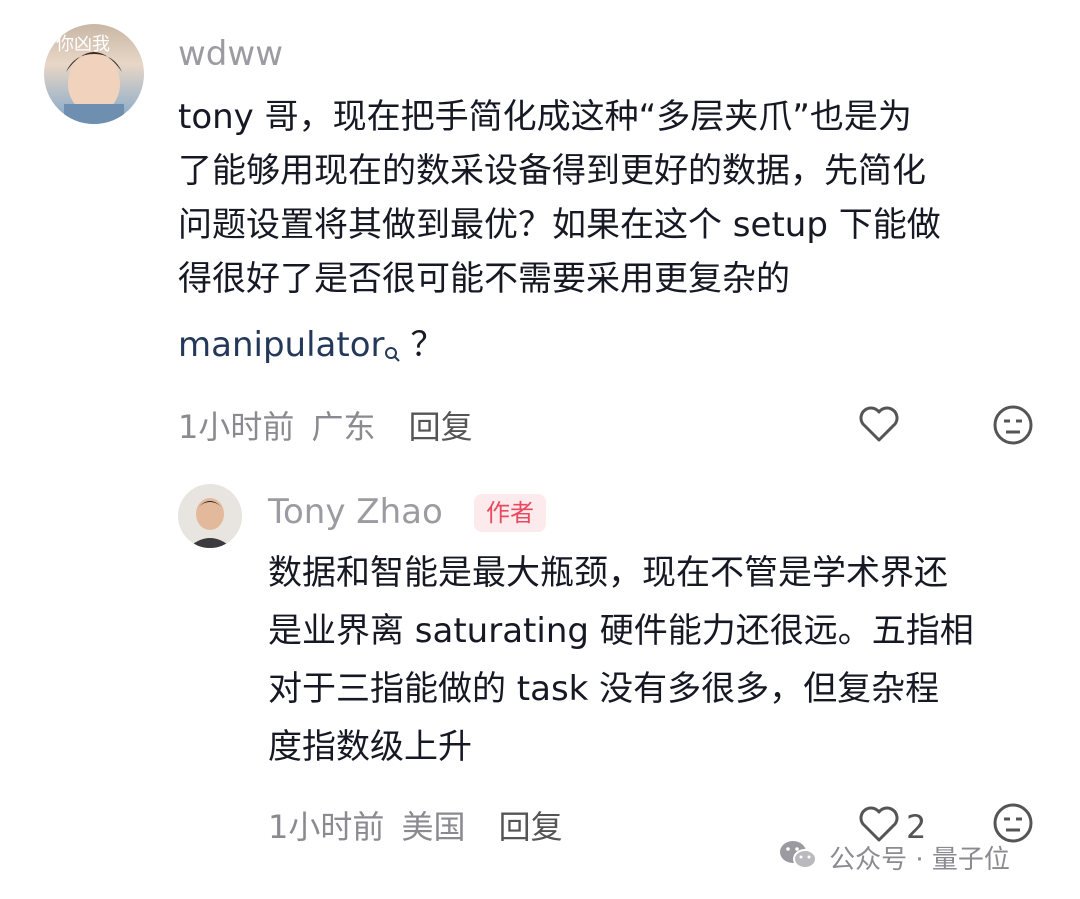  I want to click on comment-line-last: manipulator ？, so click(559, 348).